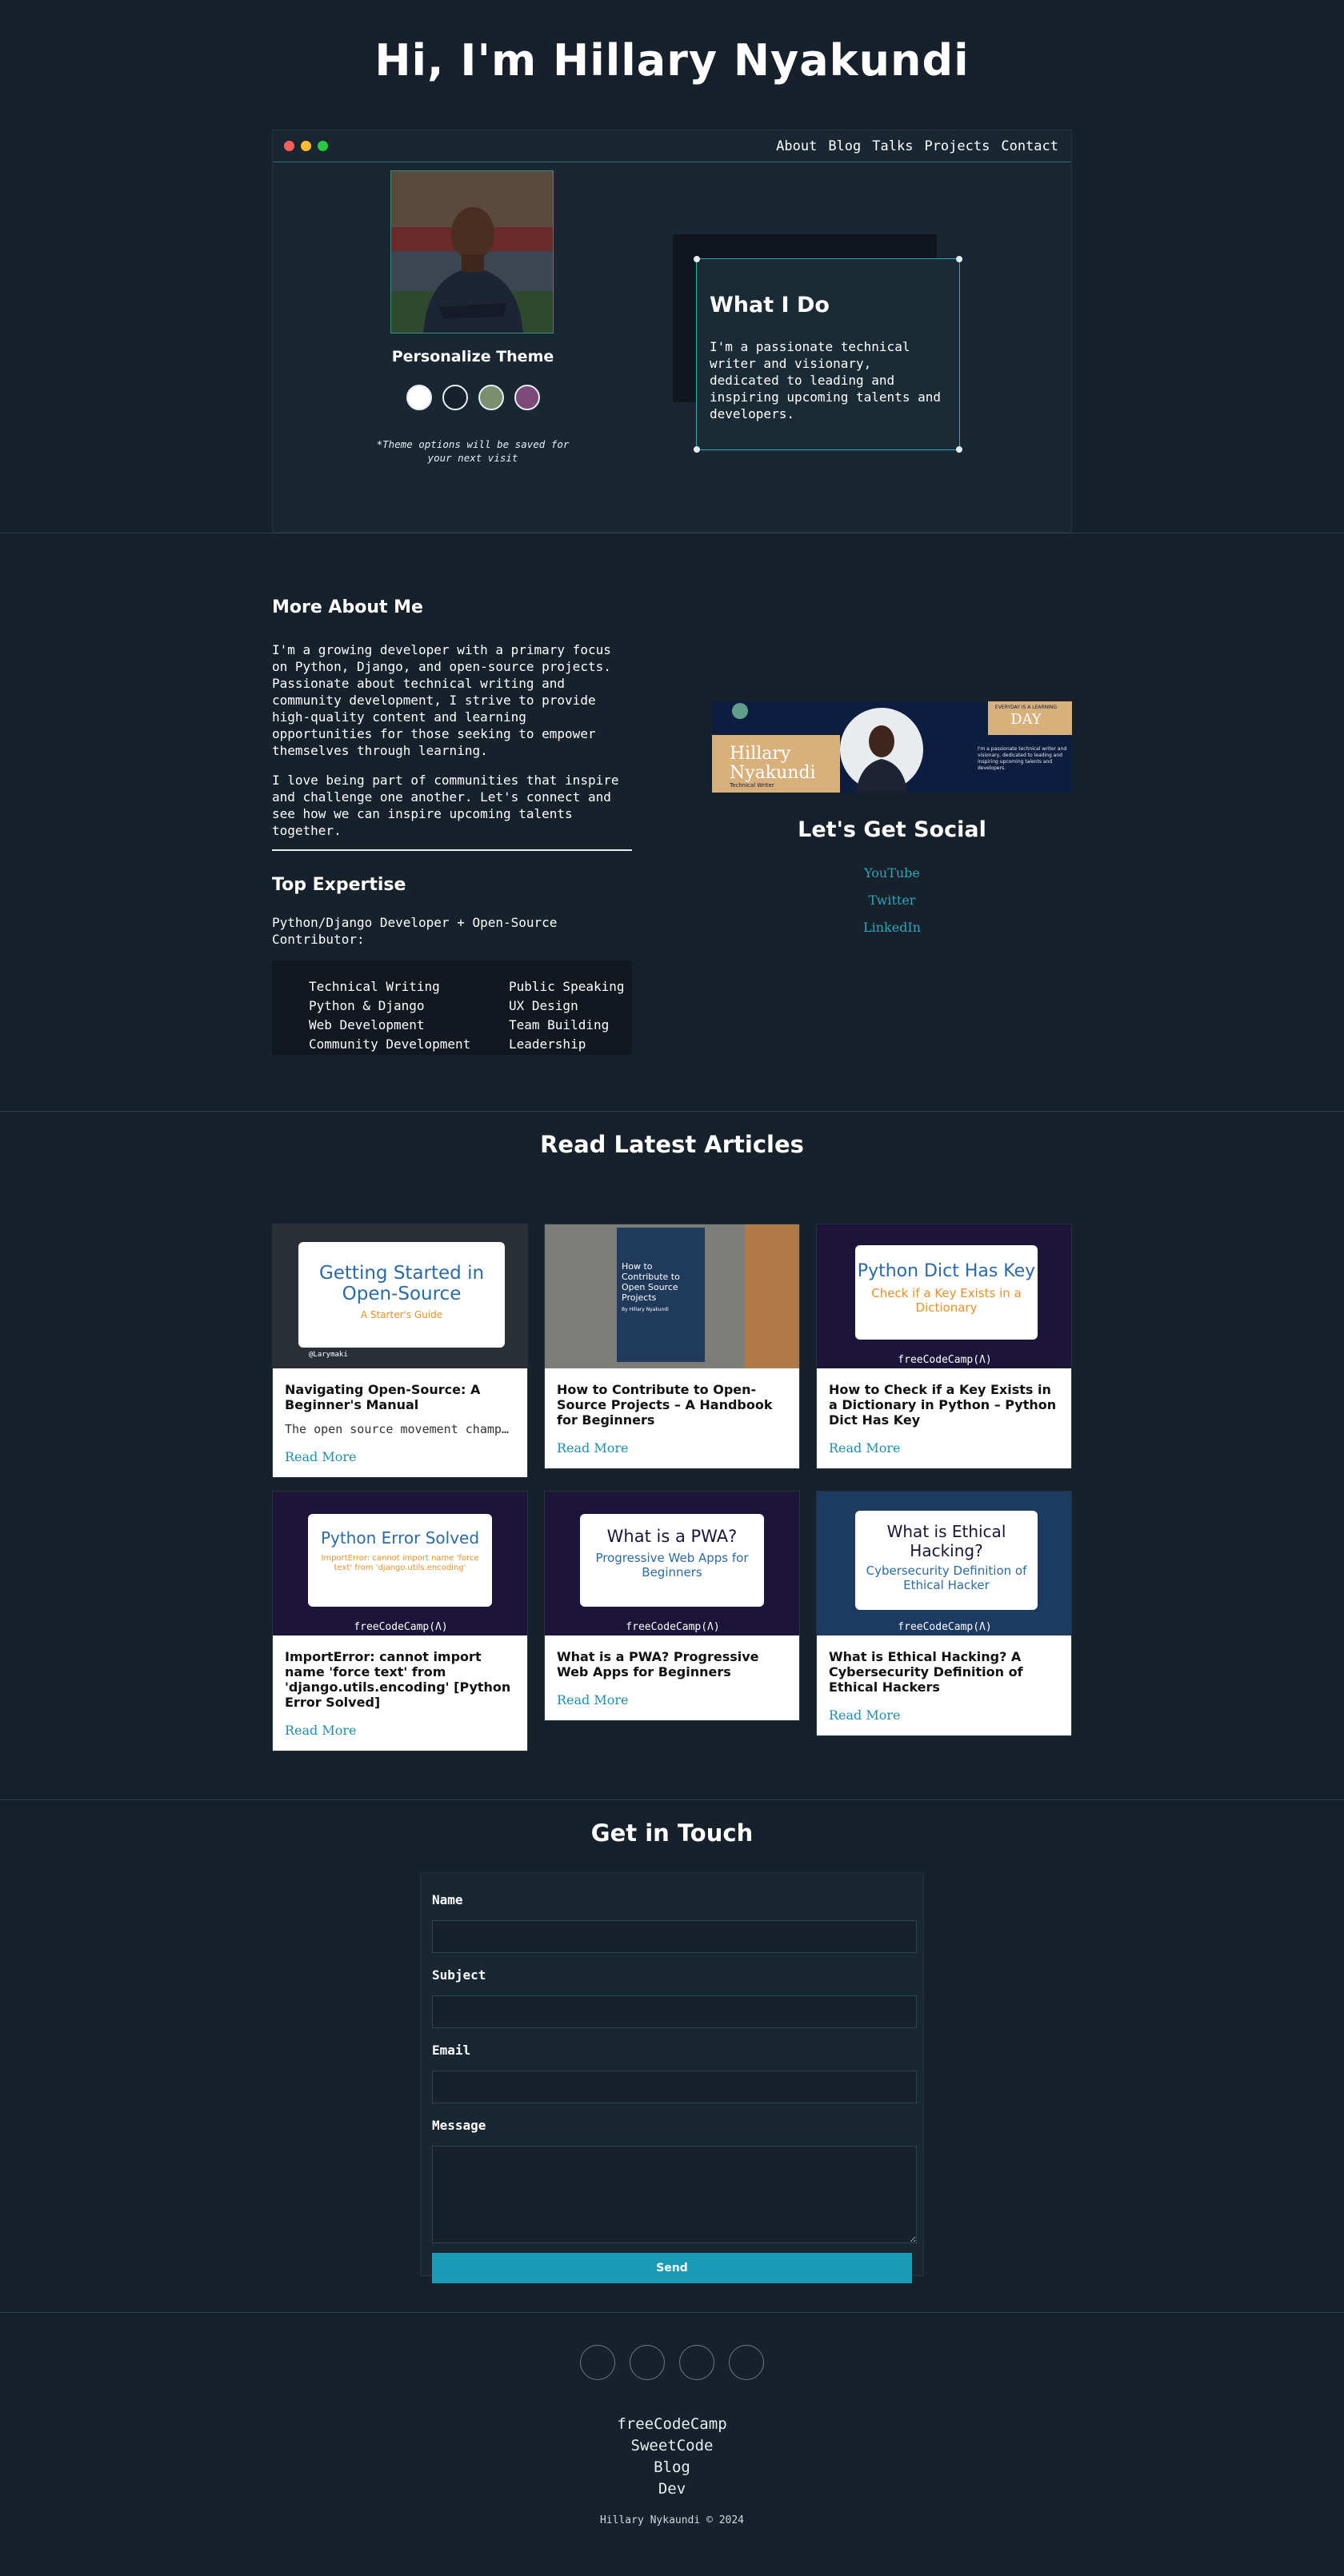  I want to click on about-title: More About Me, so click(347, 607).